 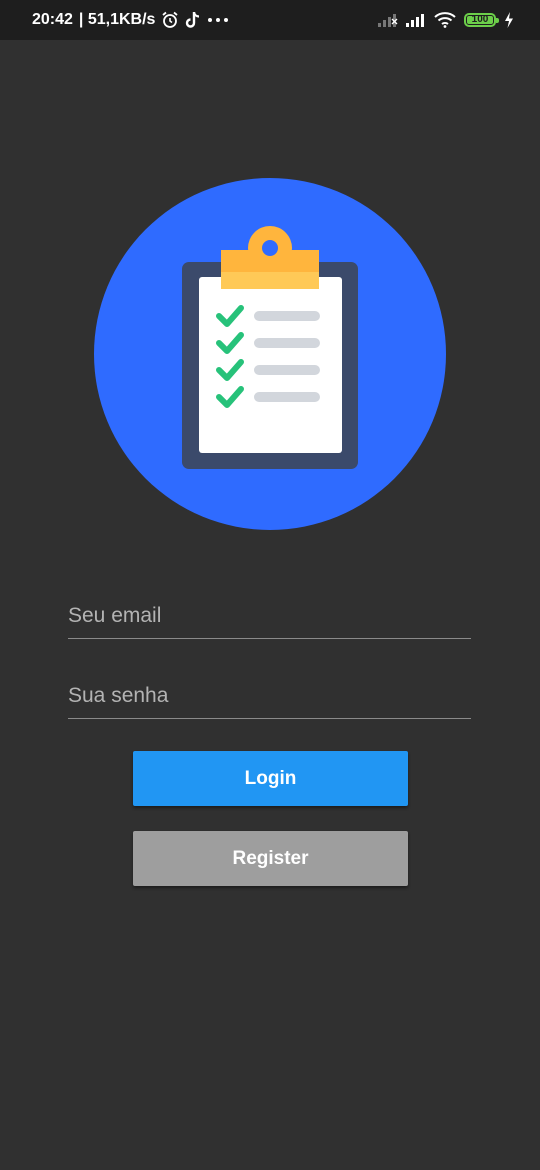 What do you see at coordinates (170, 19) in the screenshot?
I see `alarm-icon` at bounding box center [170, 19].